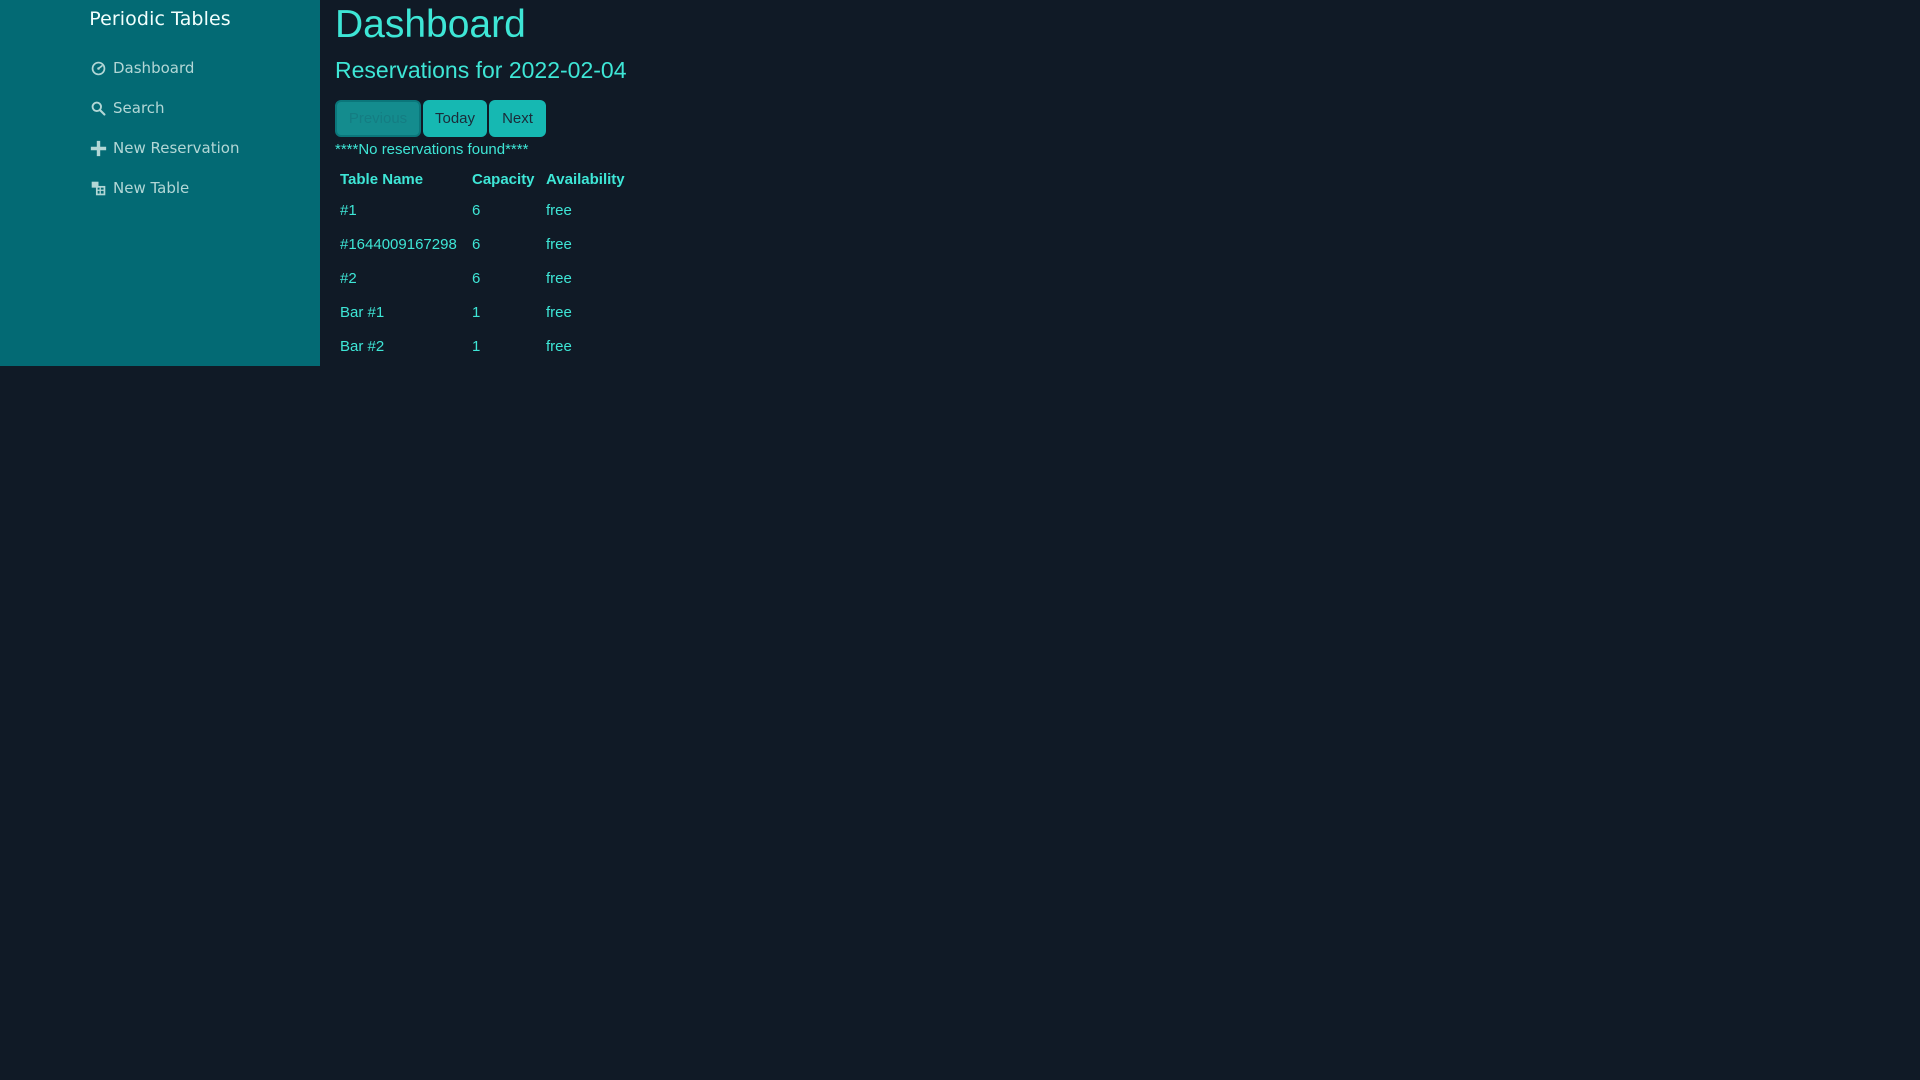 This screenshot has height=1080, width=1920. Describe the element at coordinates (503, 179) in the screenshot. I see `capacity-header: Capacity` at that location.